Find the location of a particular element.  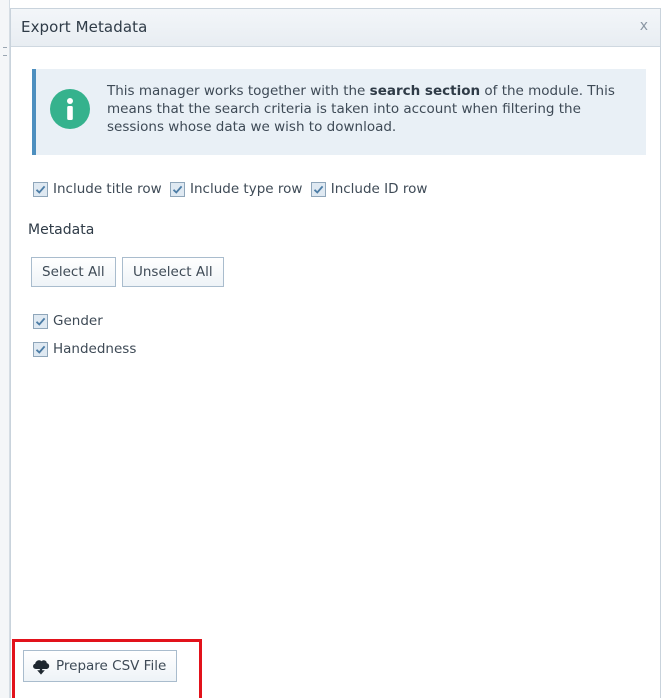

background-app-edge is located at coordinates (5, 349).